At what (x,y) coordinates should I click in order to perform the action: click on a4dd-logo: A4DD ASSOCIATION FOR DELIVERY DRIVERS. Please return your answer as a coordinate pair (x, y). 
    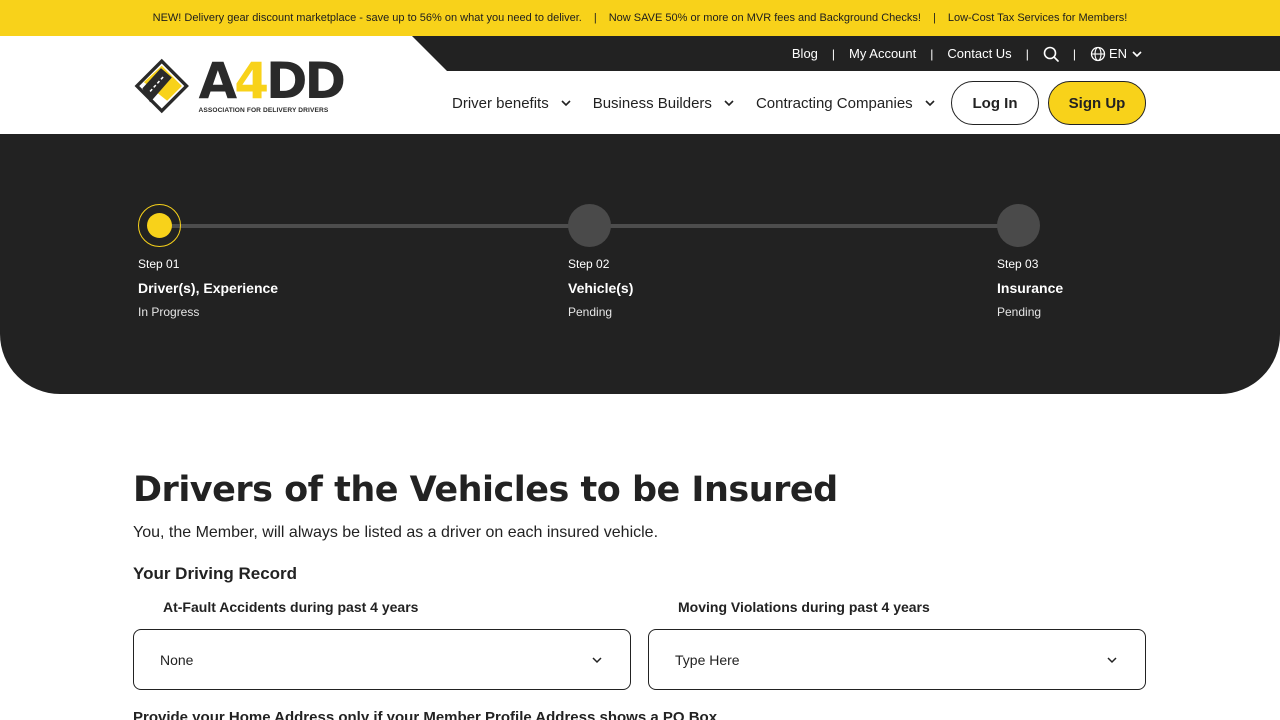
    Looking at the image, I should click on (239, 86).